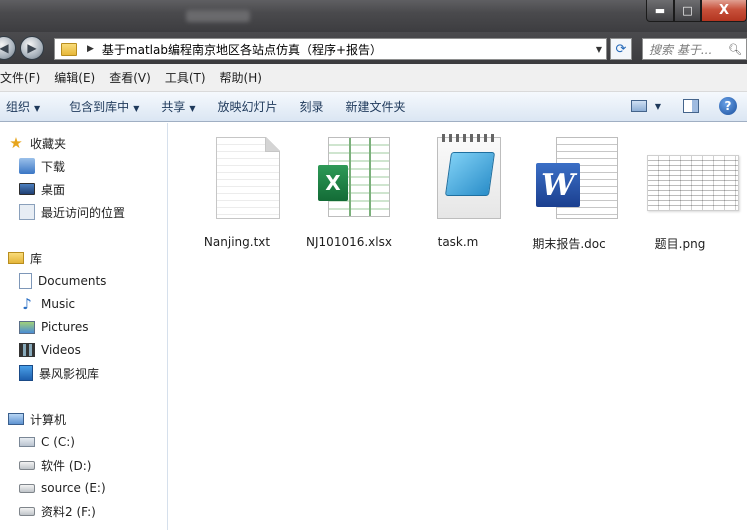 Image resolution: width=747 pixels, height=530 pixels. I want to click on nav-libraries: 库, so click(21, 258).